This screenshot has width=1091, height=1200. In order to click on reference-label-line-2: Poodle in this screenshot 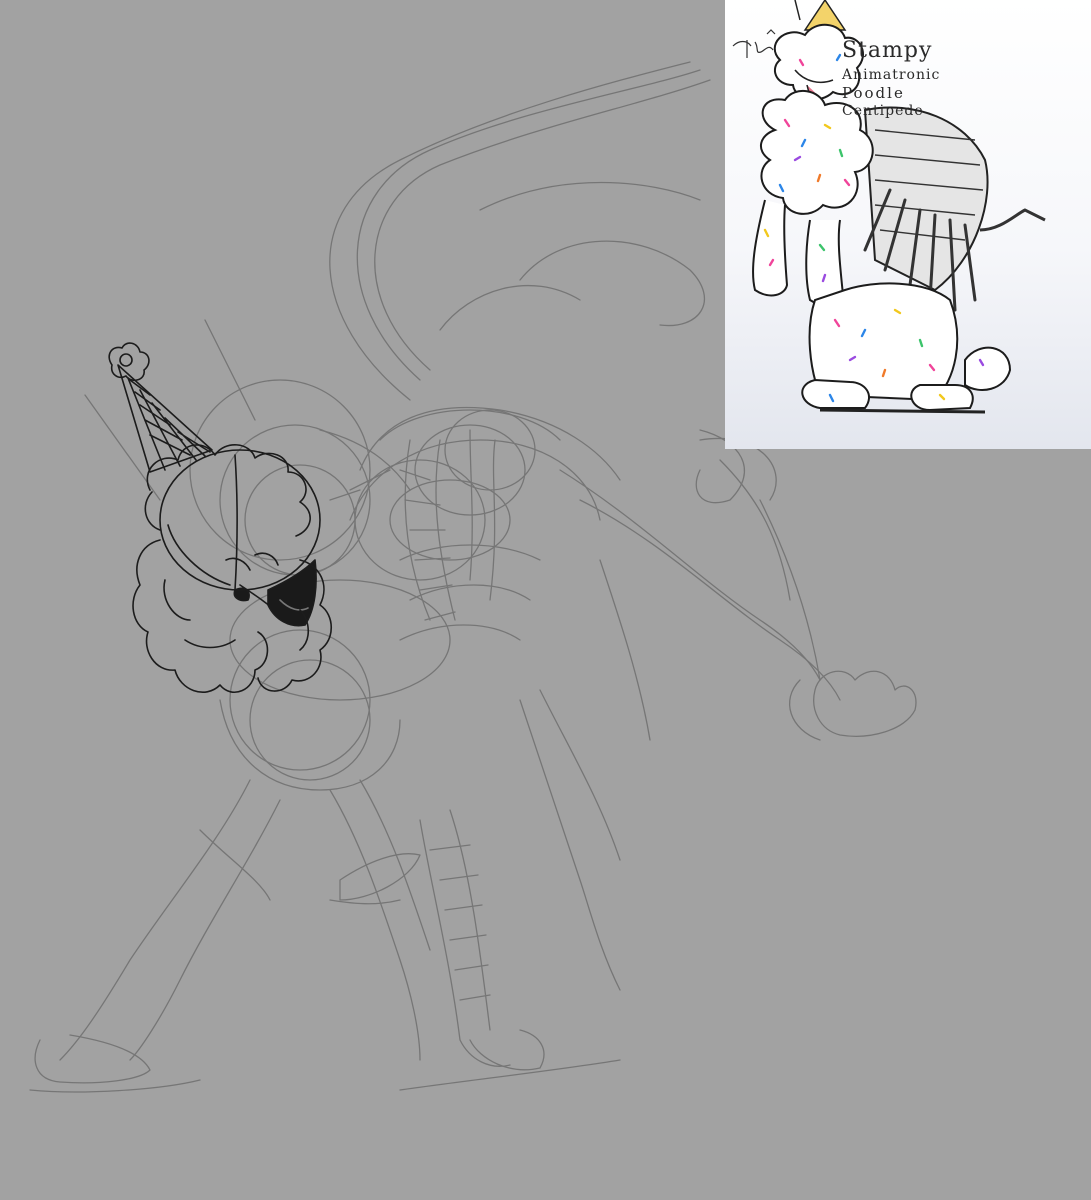, I will do `click(873, 93)`.